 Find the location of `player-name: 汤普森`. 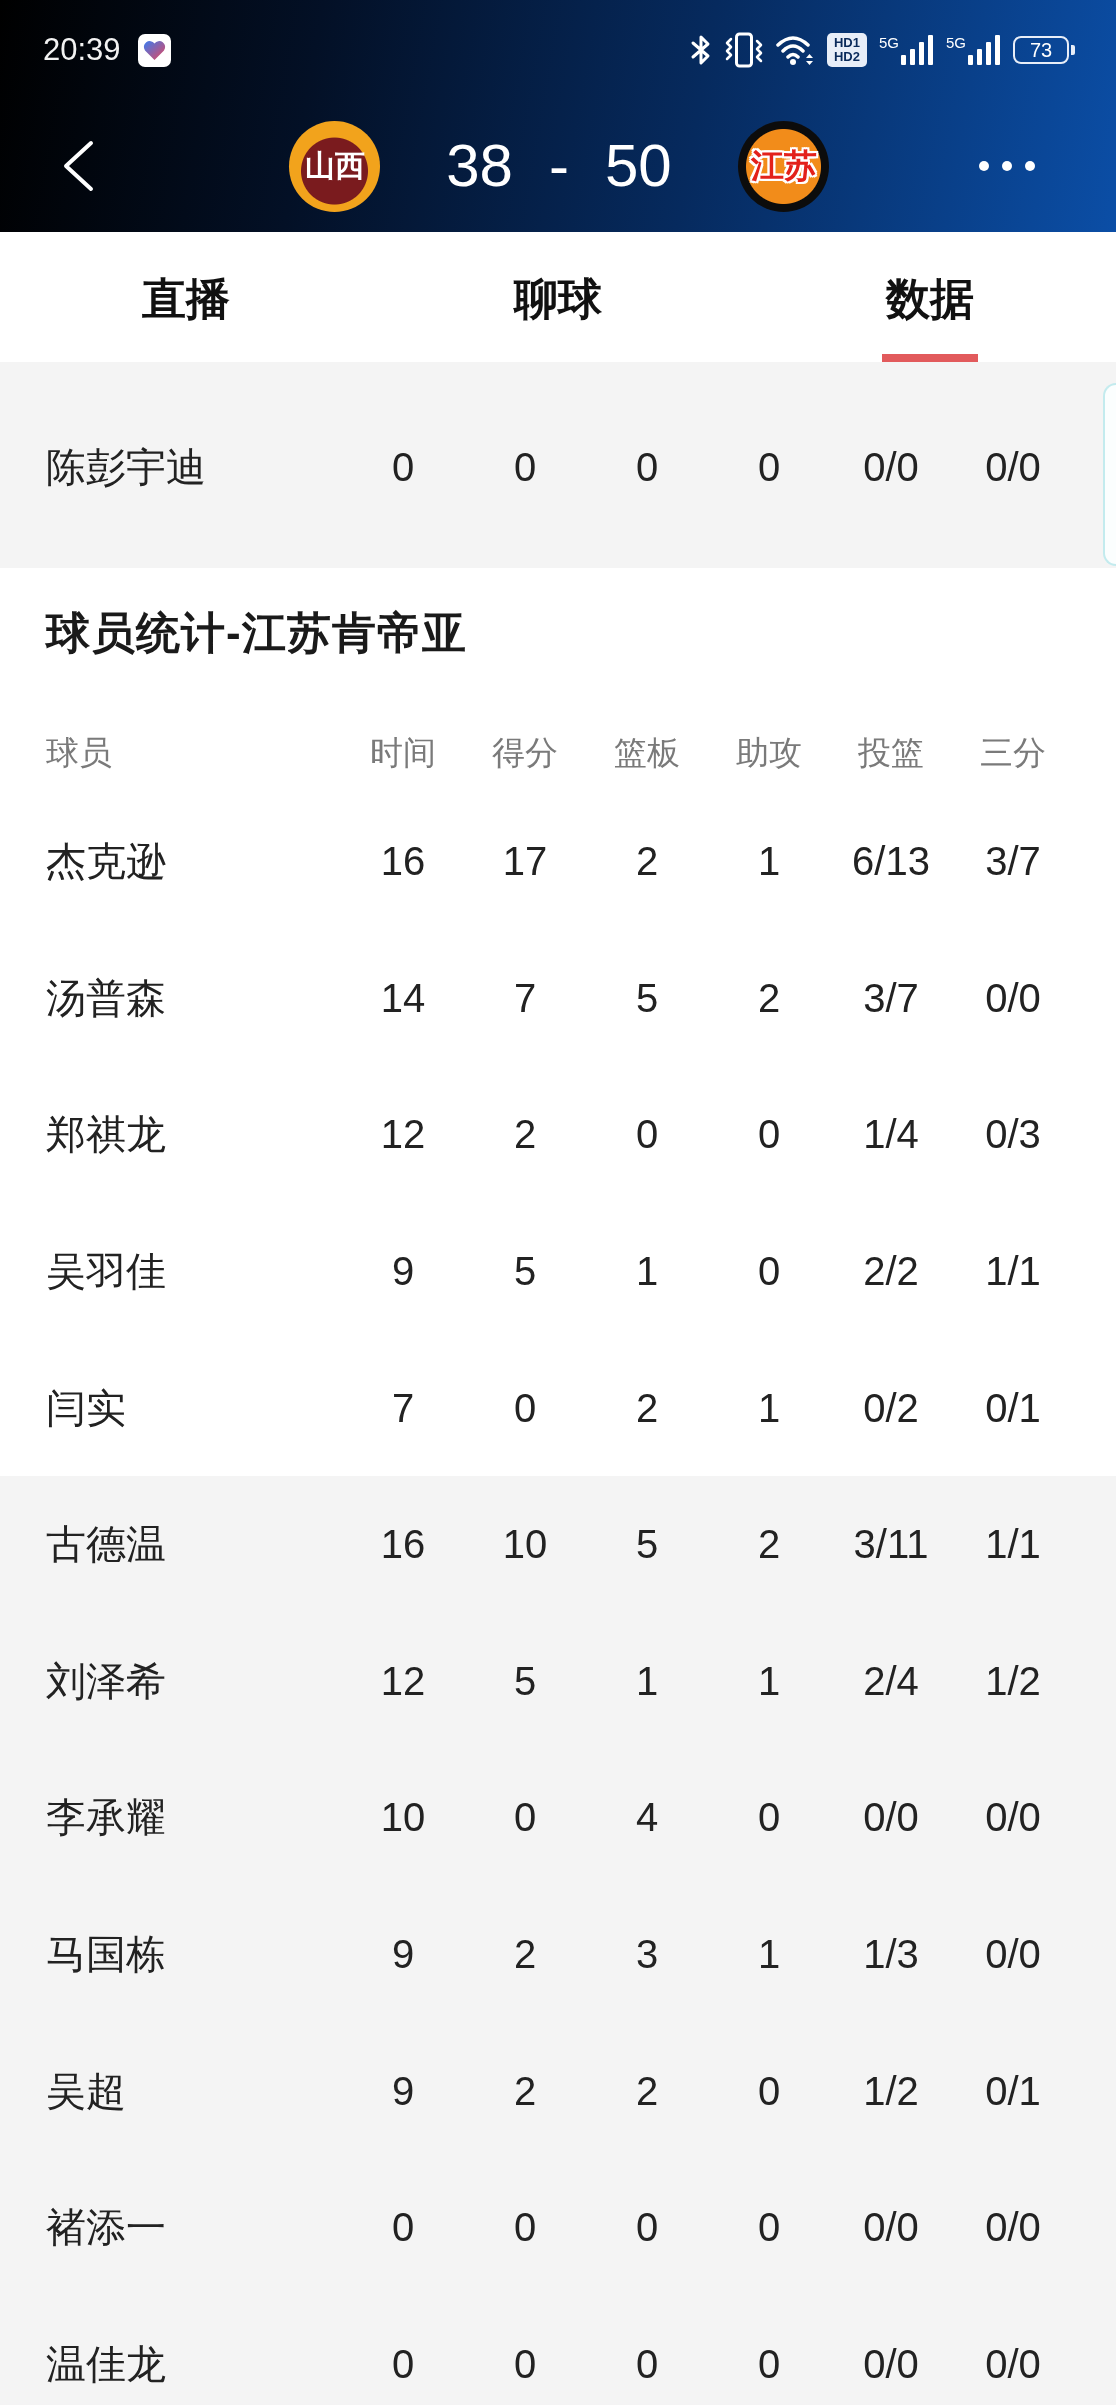

player-name: 汤普森 is located at coordinates (106, 997).